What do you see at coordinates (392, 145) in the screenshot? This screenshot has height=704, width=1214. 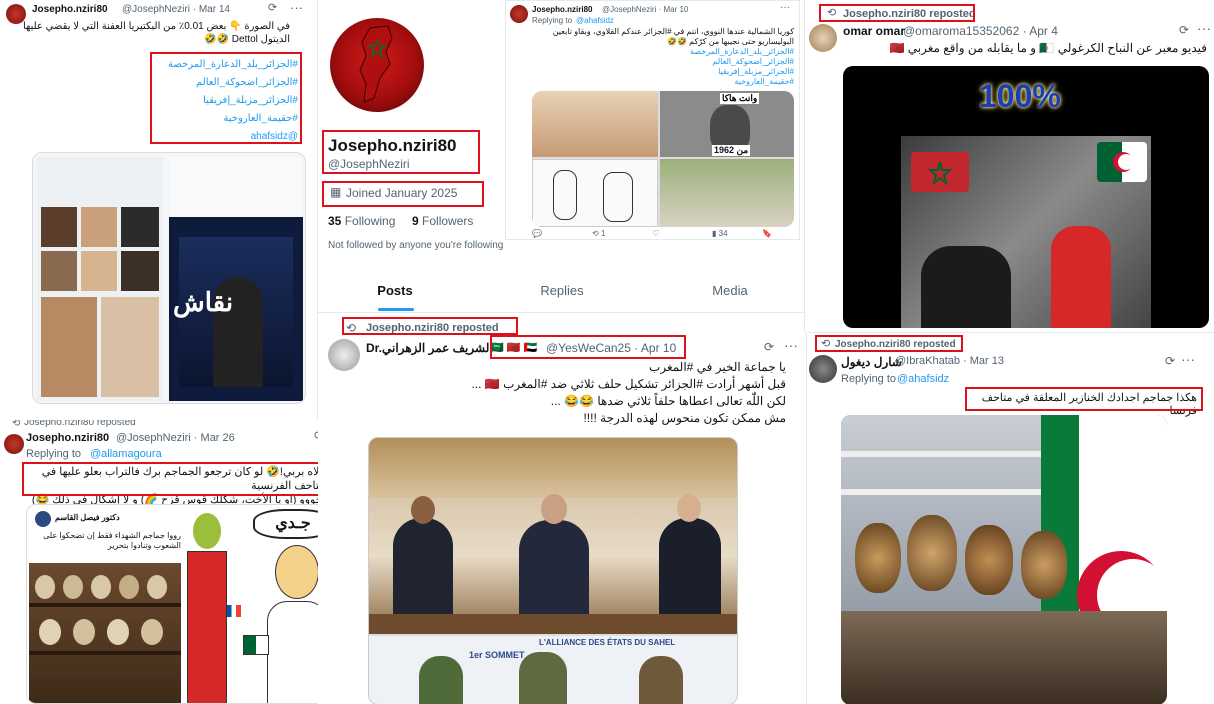 I see `profile-display-name: Josepho.nziri80` at bounding box center [392, 145].